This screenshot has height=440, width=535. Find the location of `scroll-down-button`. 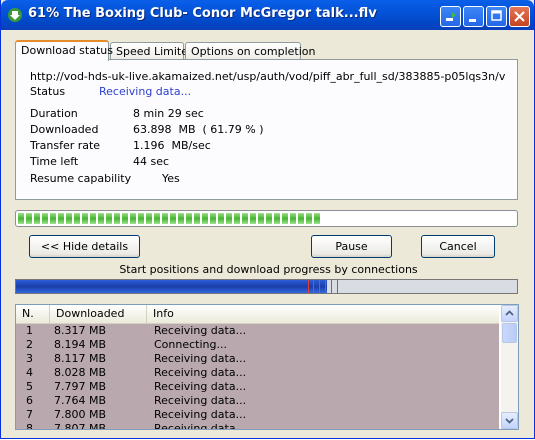

scroll-down-button is located at coordinates (509, 420).